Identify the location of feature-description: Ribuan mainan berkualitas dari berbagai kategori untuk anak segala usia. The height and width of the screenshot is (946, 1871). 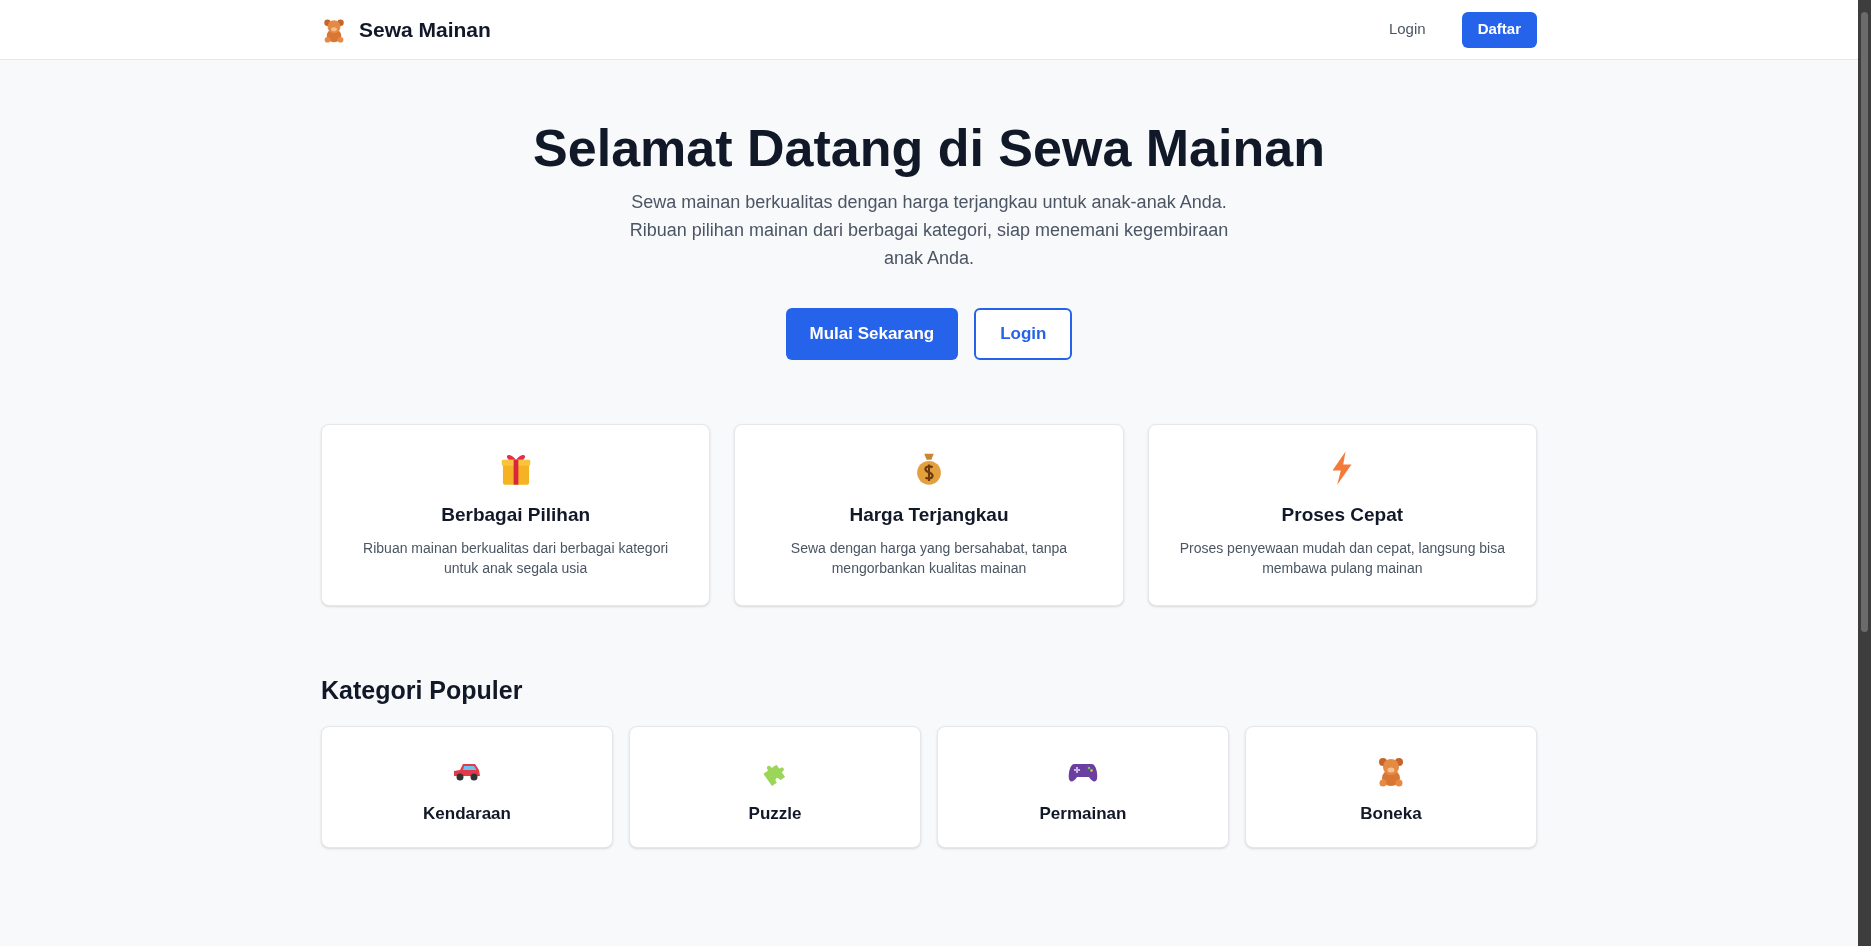
(516, 558).